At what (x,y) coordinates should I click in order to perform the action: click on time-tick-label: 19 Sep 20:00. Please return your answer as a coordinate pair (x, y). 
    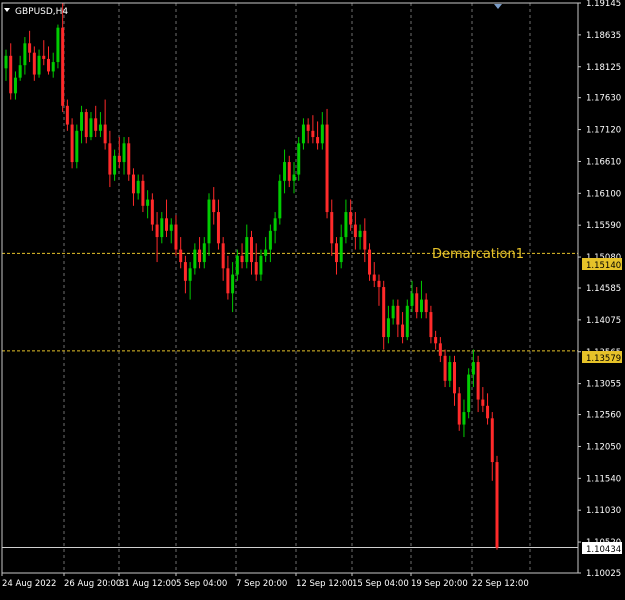
    Looking at the image, I should click on (439, 584).